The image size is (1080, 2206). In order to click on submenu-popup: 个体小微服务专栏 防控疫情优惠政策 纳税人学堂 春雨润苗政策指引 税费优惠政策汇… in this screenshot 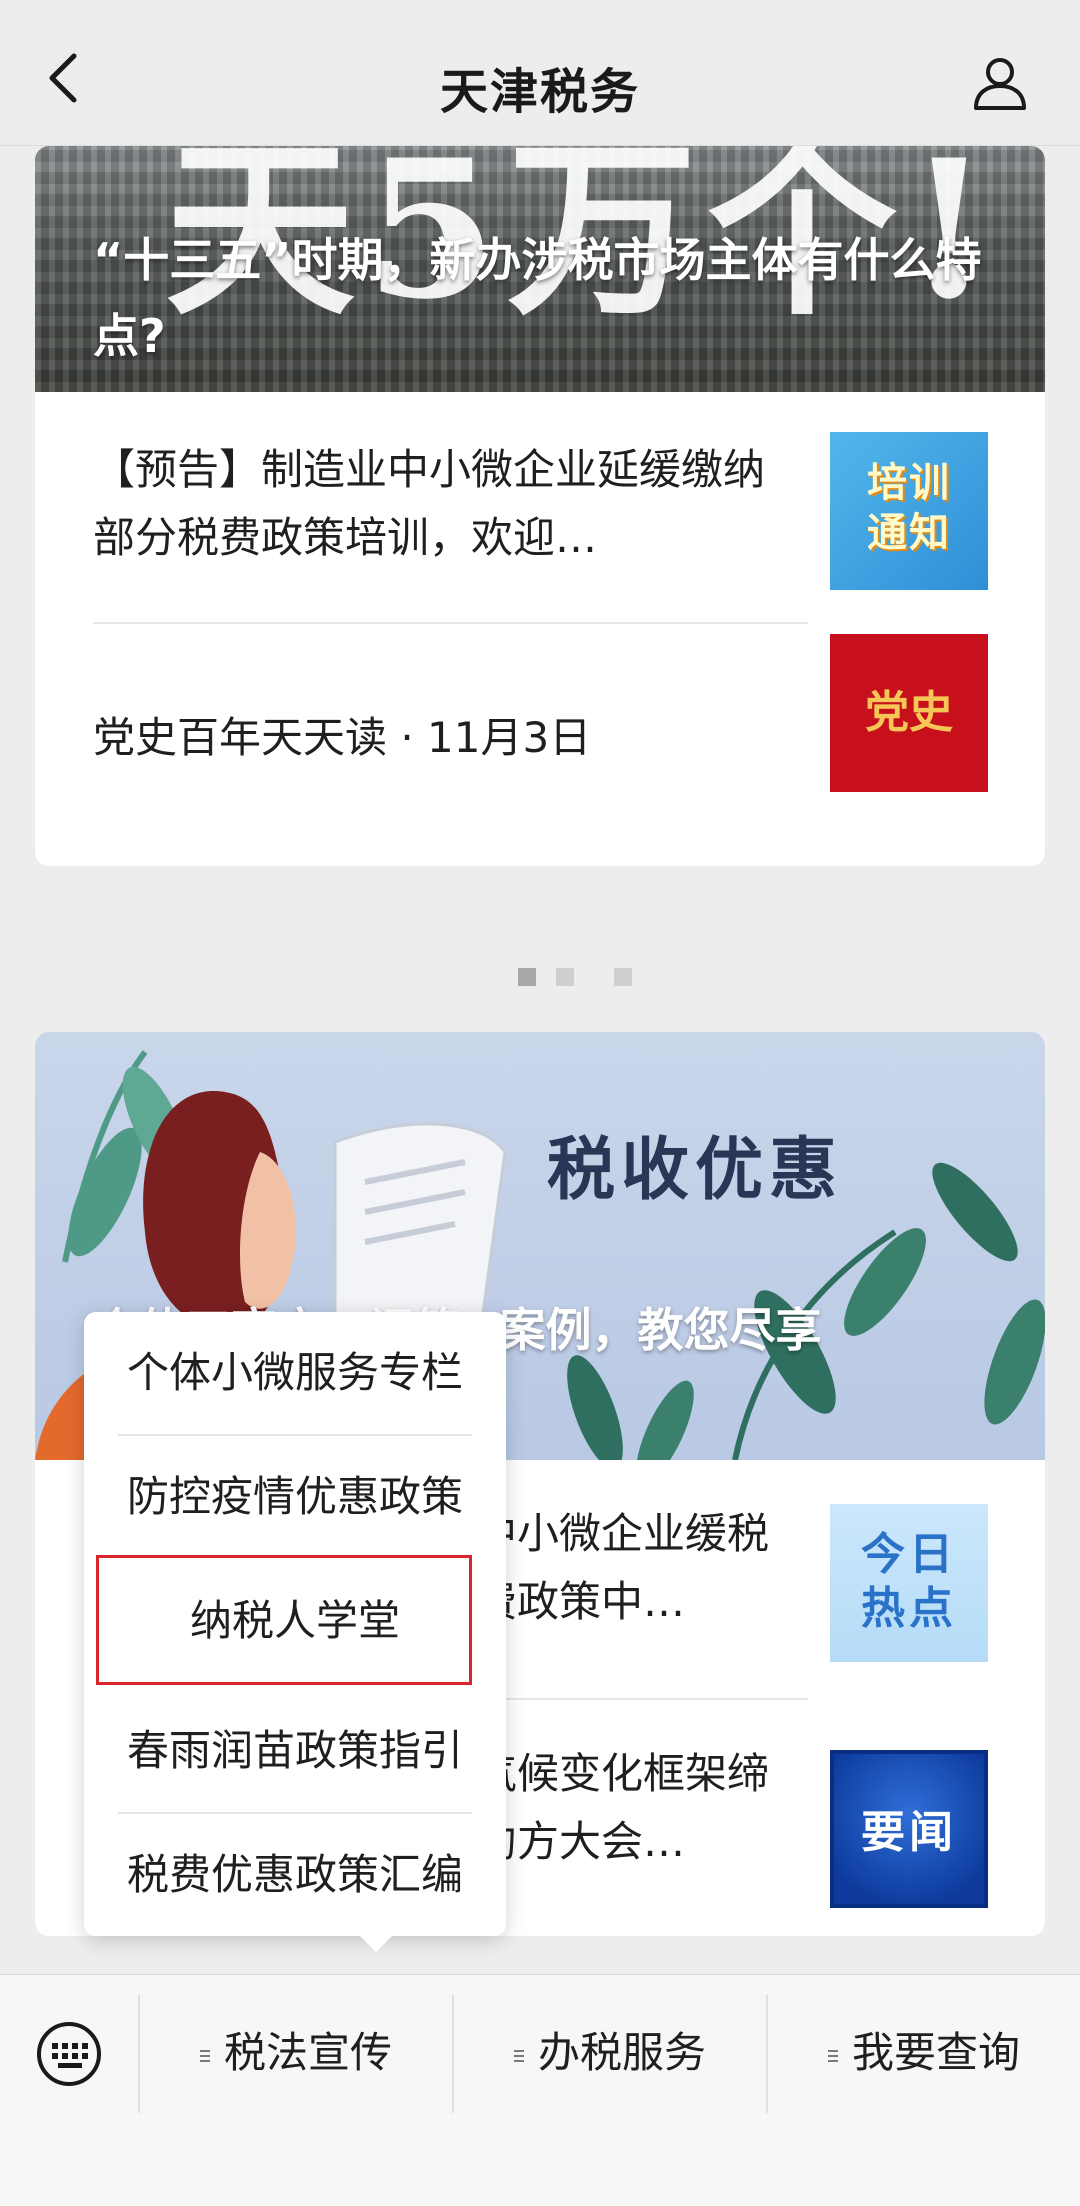, I will do `click(295, 1632)`.